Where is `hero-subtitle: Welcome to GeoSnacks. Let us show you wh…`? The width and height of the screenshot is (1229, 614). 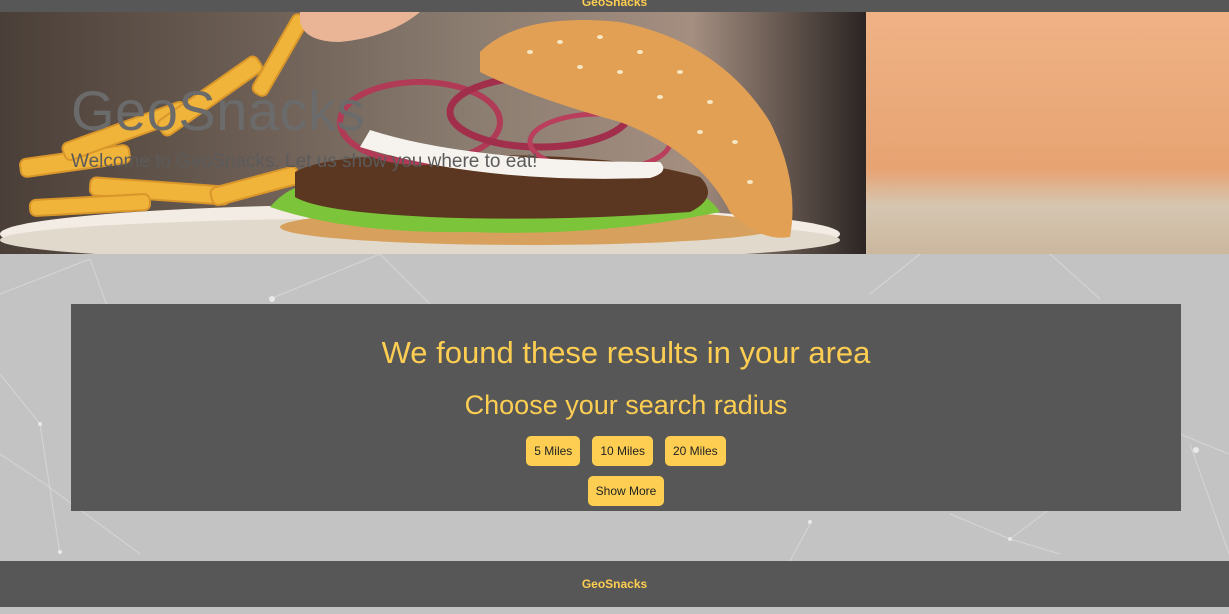
hero-subtitle: Welcome to GeoSnacks. Let us show you wh… is located at coordinates (304, 161).